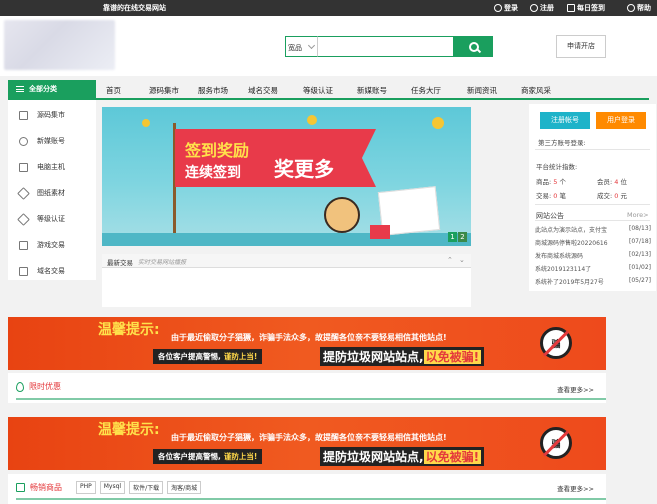 This screenshot has height=504, width=657. What do you see at coordinates (330, 89) in the screenshot?
I see `nav-item-level-cert: 等级认证` at bounding box center [330, 89].